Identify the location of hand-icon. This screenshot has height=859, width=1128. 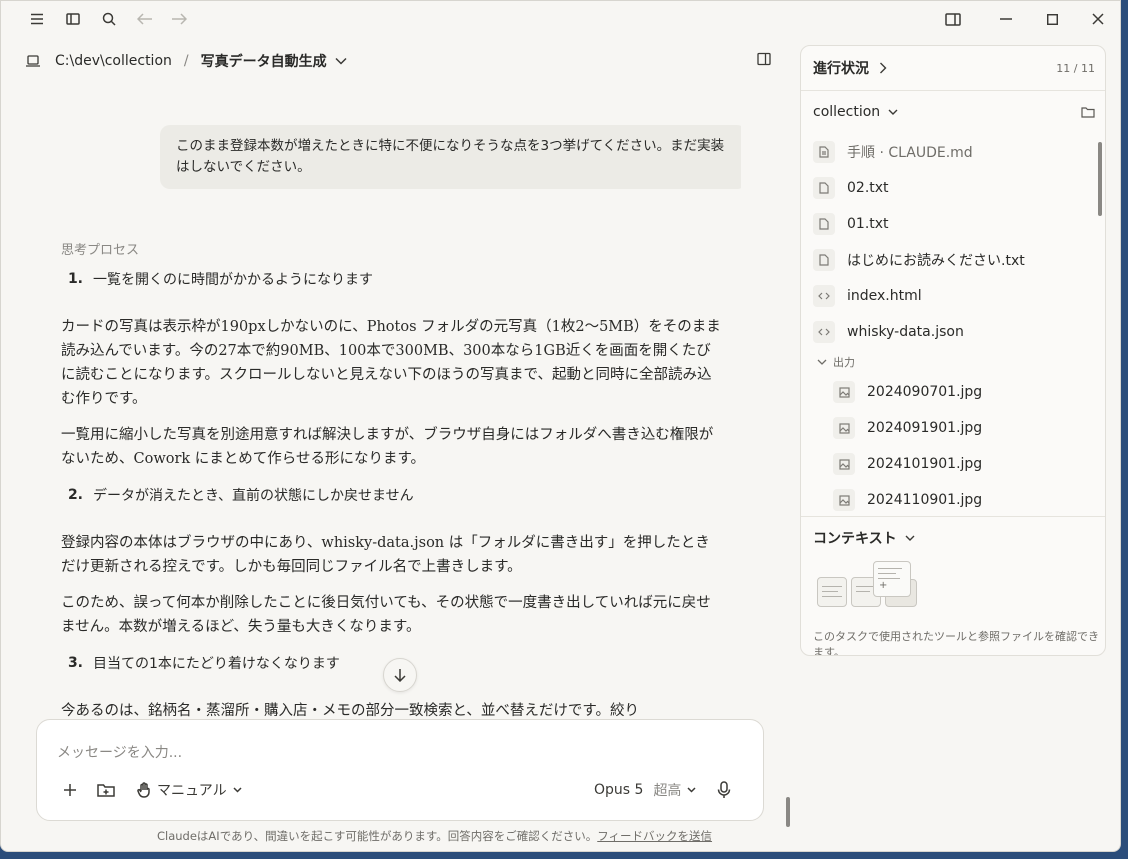
(143, 790).